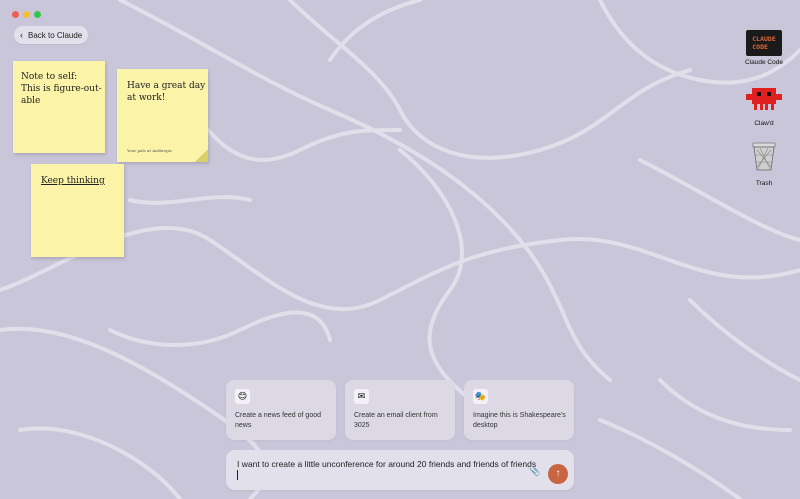 The image size is (800, 499). Describe the element at coordinates (764, 62) in the screenshot. I see `desktop-icon-label: Claude Code` at that location.